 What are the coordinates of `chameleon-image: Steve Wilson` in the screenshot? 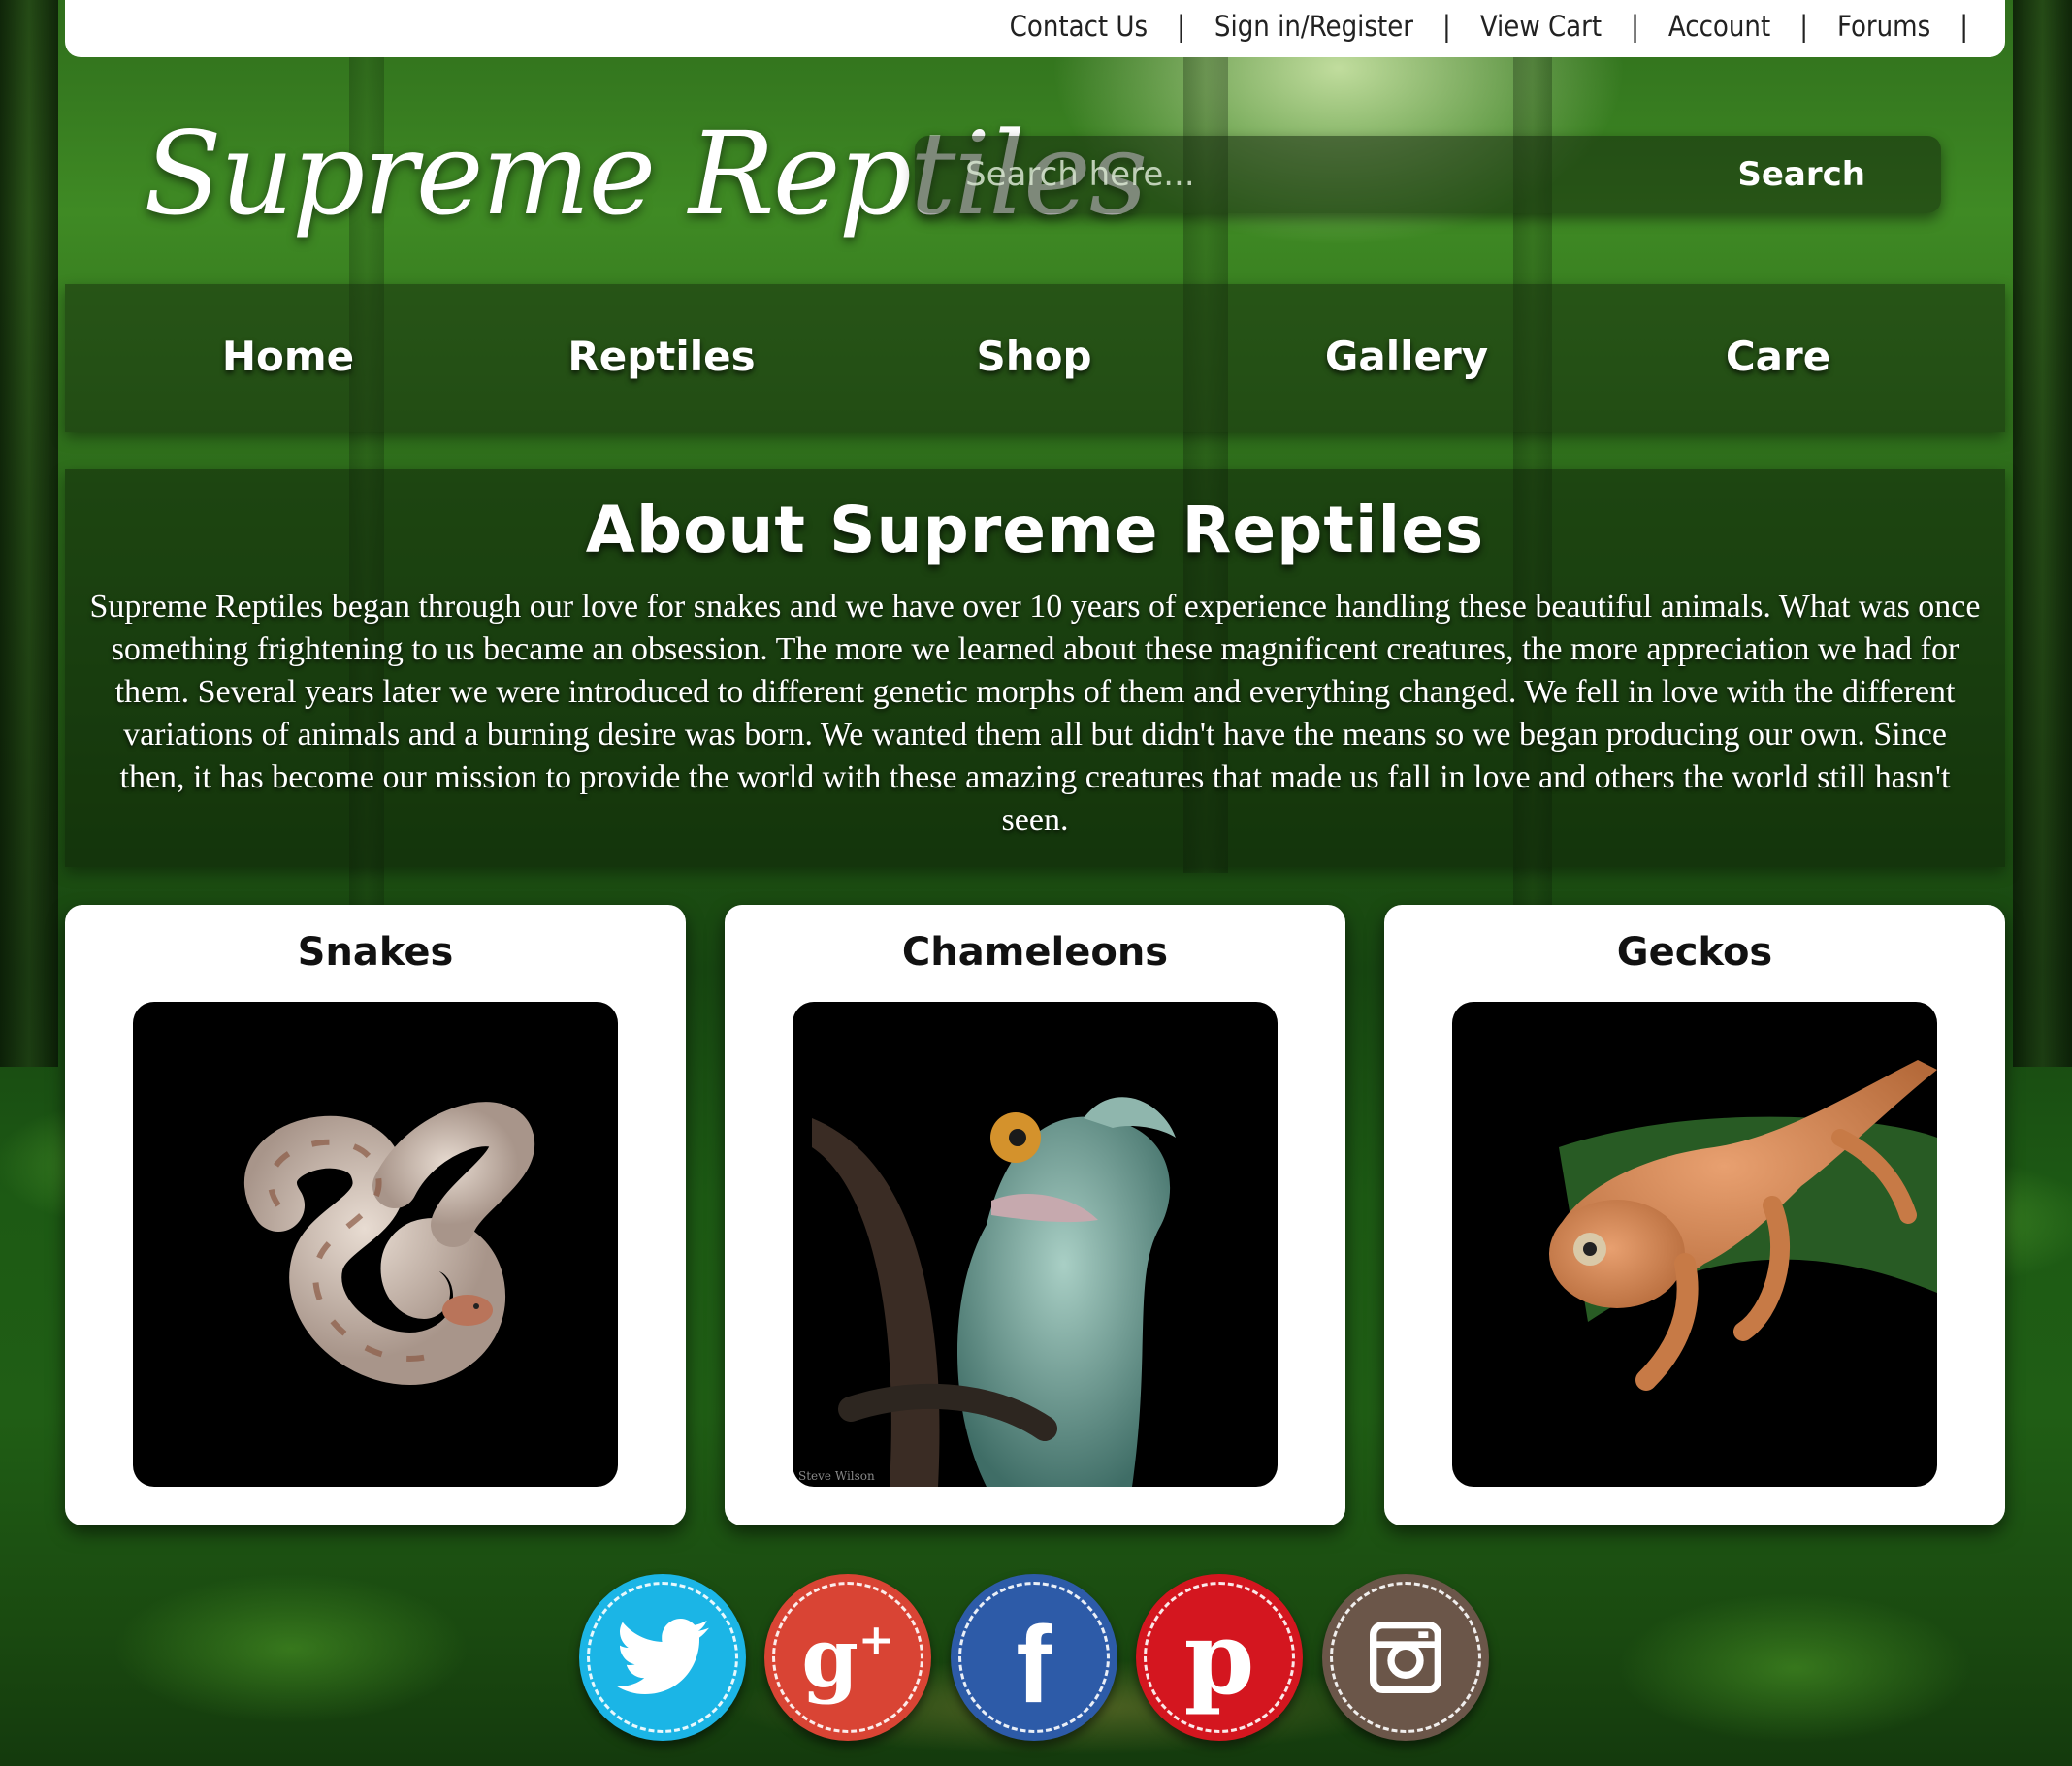 It's located at (1035, 1244).